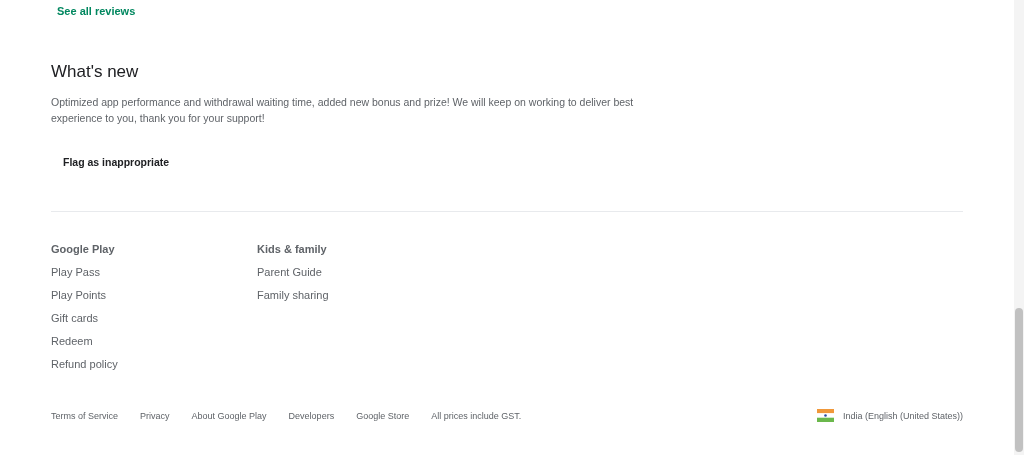 The image size is (1024, 455). I want to click on footer-link: Refund policy, so click(154, 364).